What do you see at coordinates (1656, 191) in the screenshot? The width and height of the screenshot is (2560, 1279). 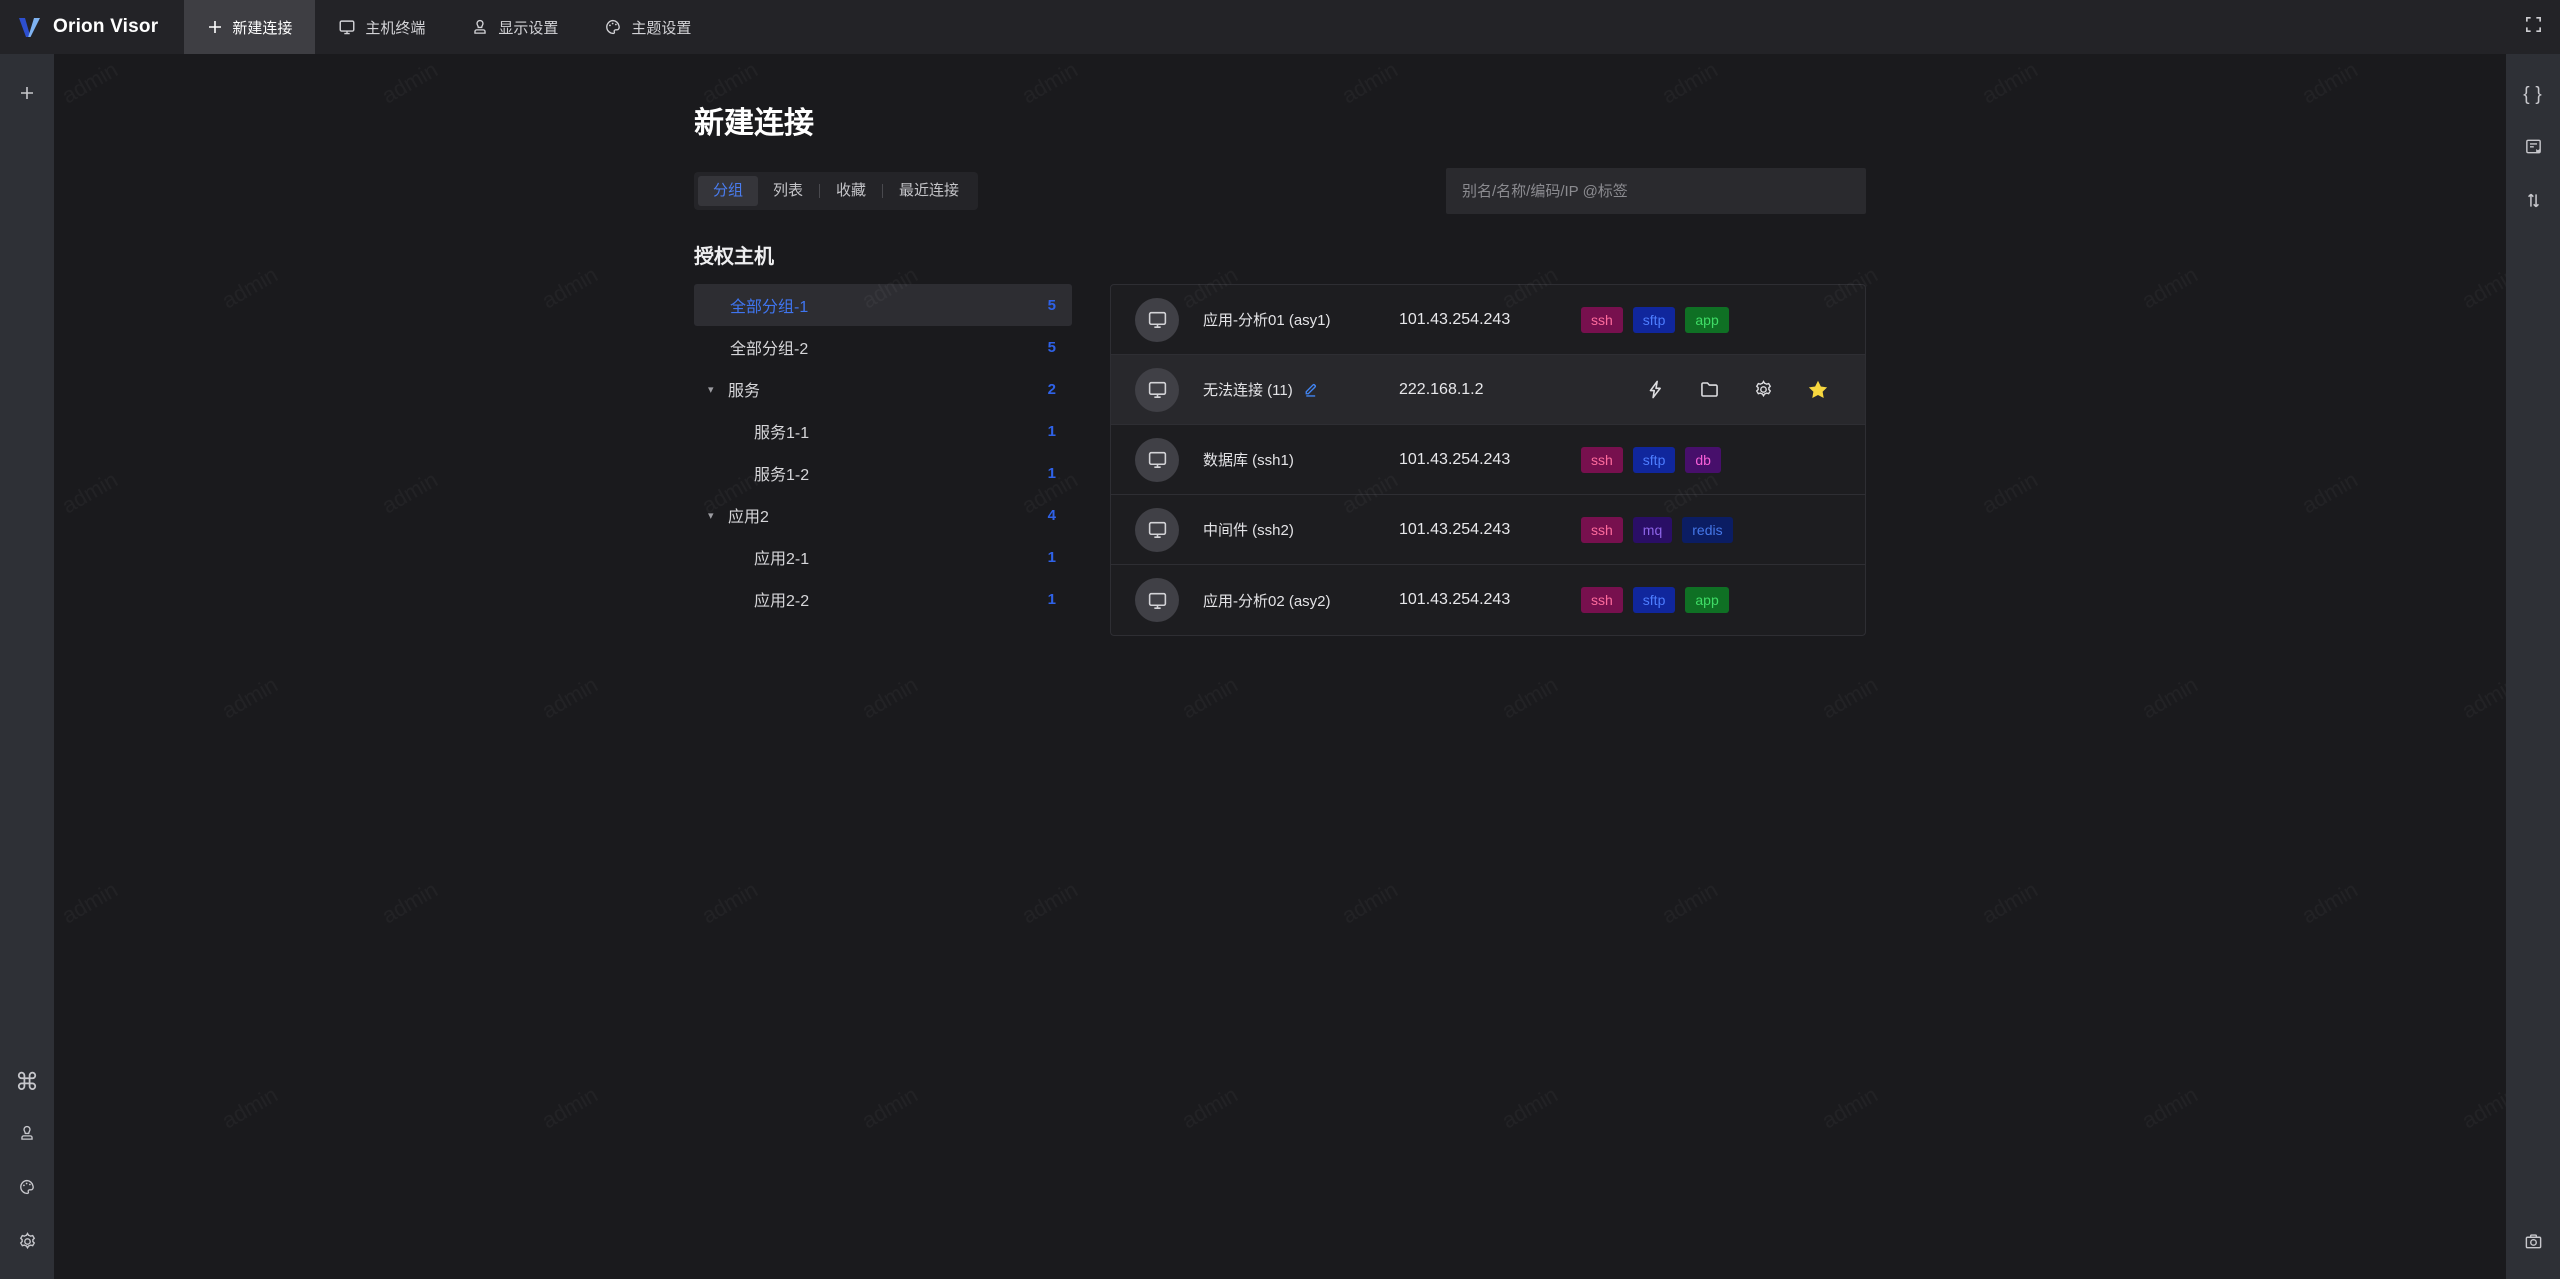 I see `search-input` at bounding box center [1656, 191].